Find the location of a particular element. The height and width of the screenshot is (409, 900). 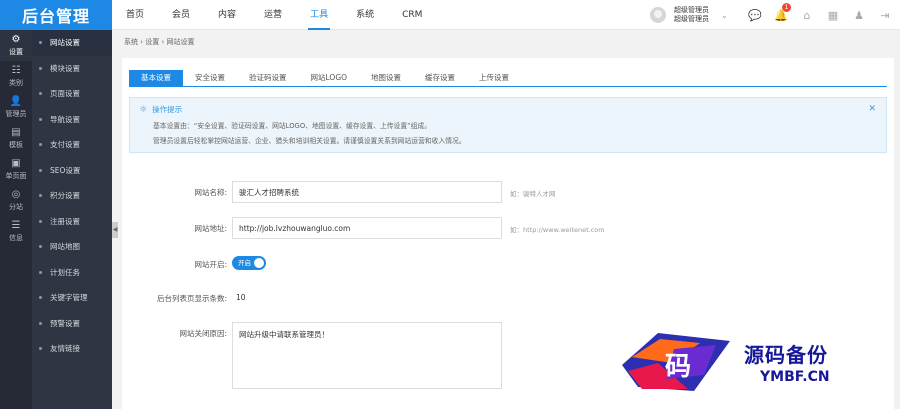

site-open-label: 网站开启: is located at coordinates (210, 264).